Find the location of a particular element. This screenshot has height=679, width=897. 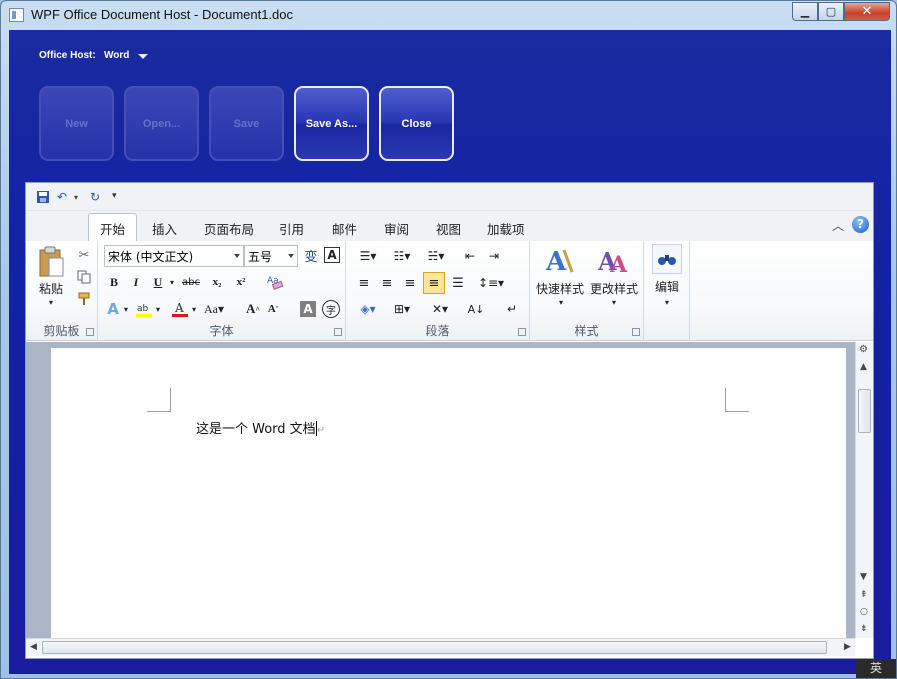

vertical-scrollbar: ⚙ ▲ ▼ ⇞ ○ ⇟ is located at coordinates (864, 490).